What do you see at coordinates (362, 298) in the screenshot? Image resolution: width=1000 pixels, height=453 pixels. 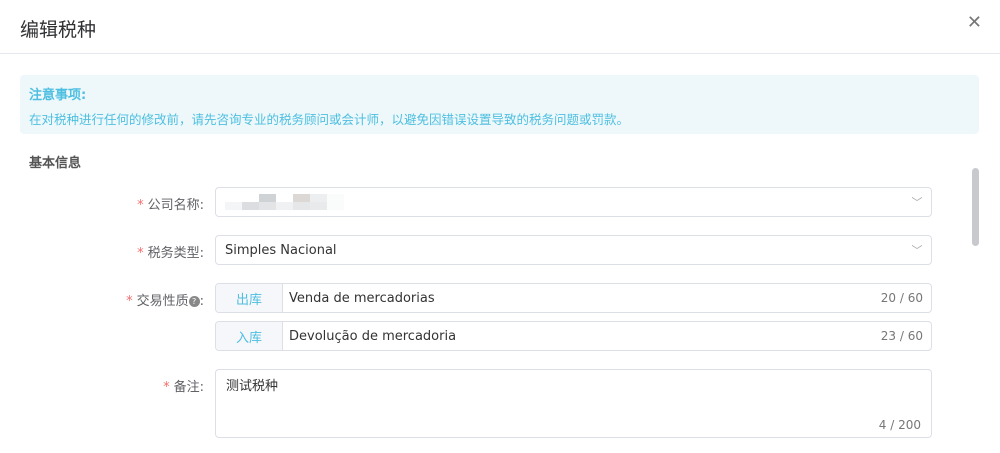 I see `outbound-value: Venda de mercadorias` at bounding box center [362, 298].